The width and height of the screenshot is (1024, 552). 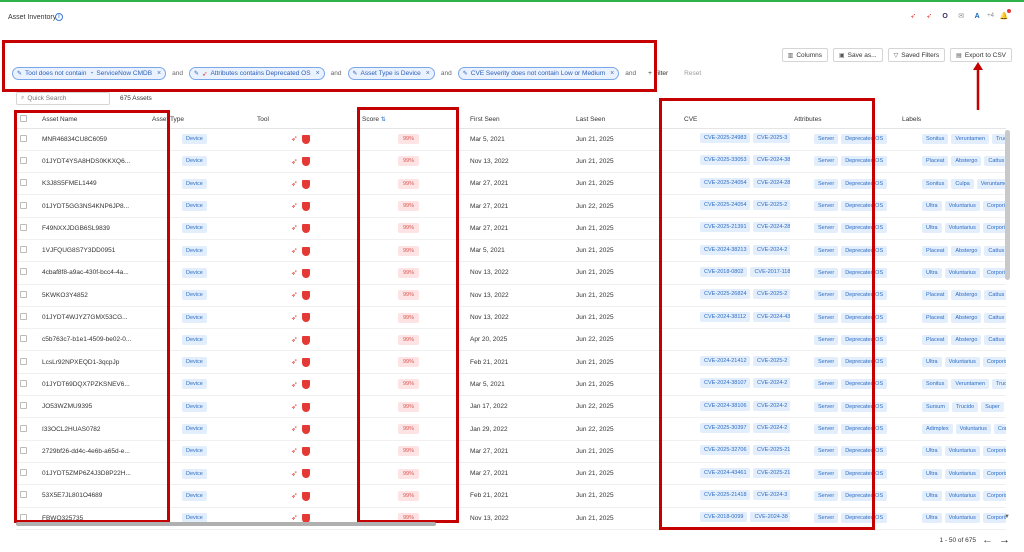 What do you see at coordinates (1007, 517) in the screenshot?
I see `scroll-down-icon: ▼` at bounding box center [1007, 517].